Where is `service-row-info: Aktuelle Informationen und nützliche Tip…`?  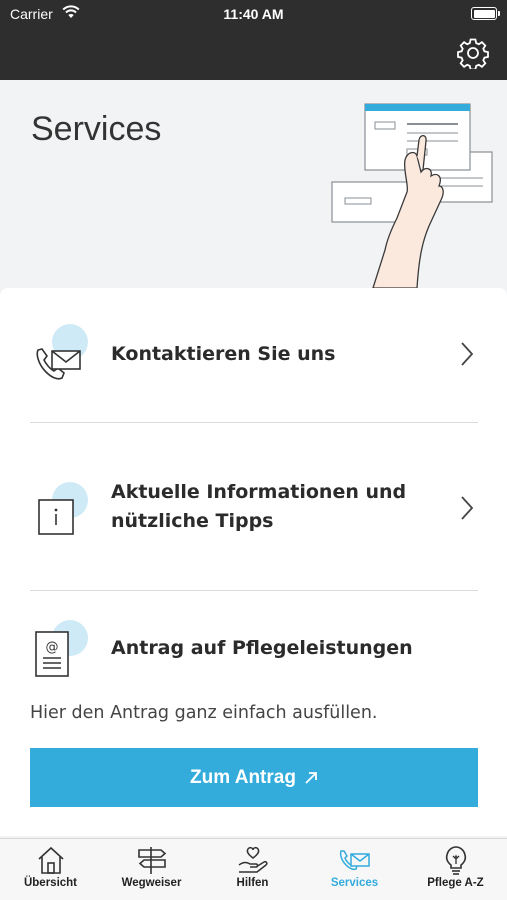 service-row-info: Aktuelle Informationen und nützliche Tip… is located at coordinates (254, 509).